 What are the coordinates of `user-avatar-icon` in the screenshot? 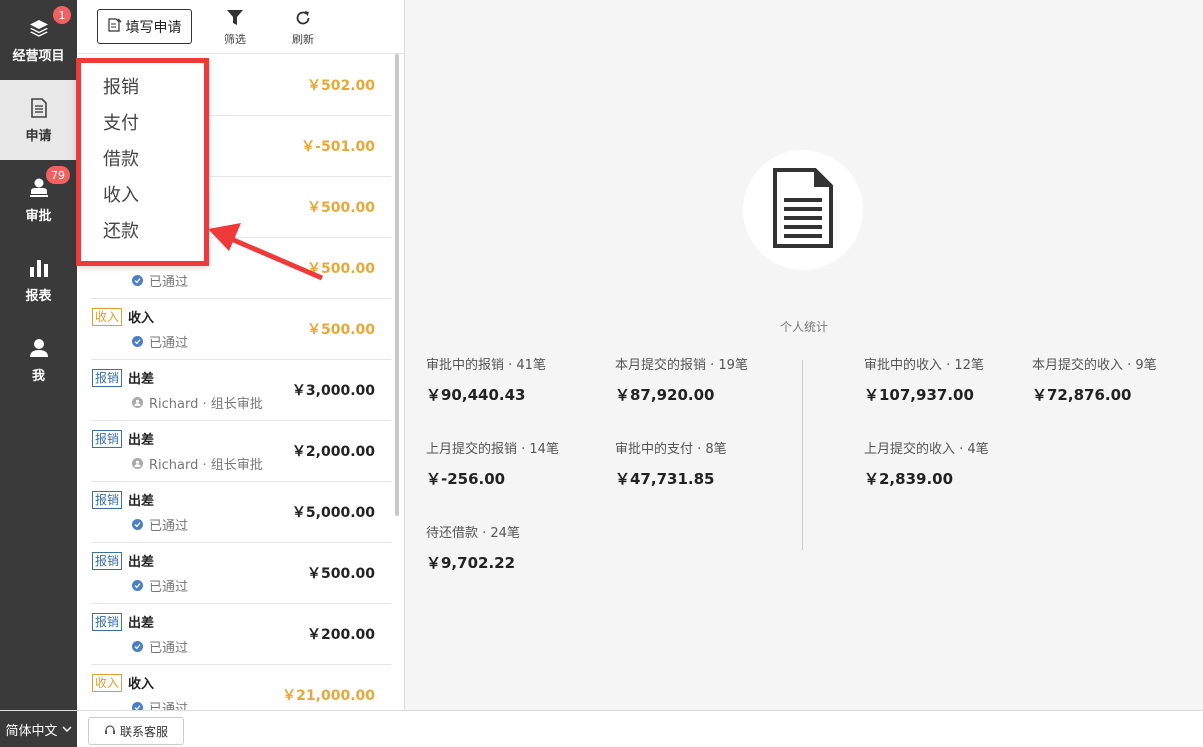 It's located at (137, 402).